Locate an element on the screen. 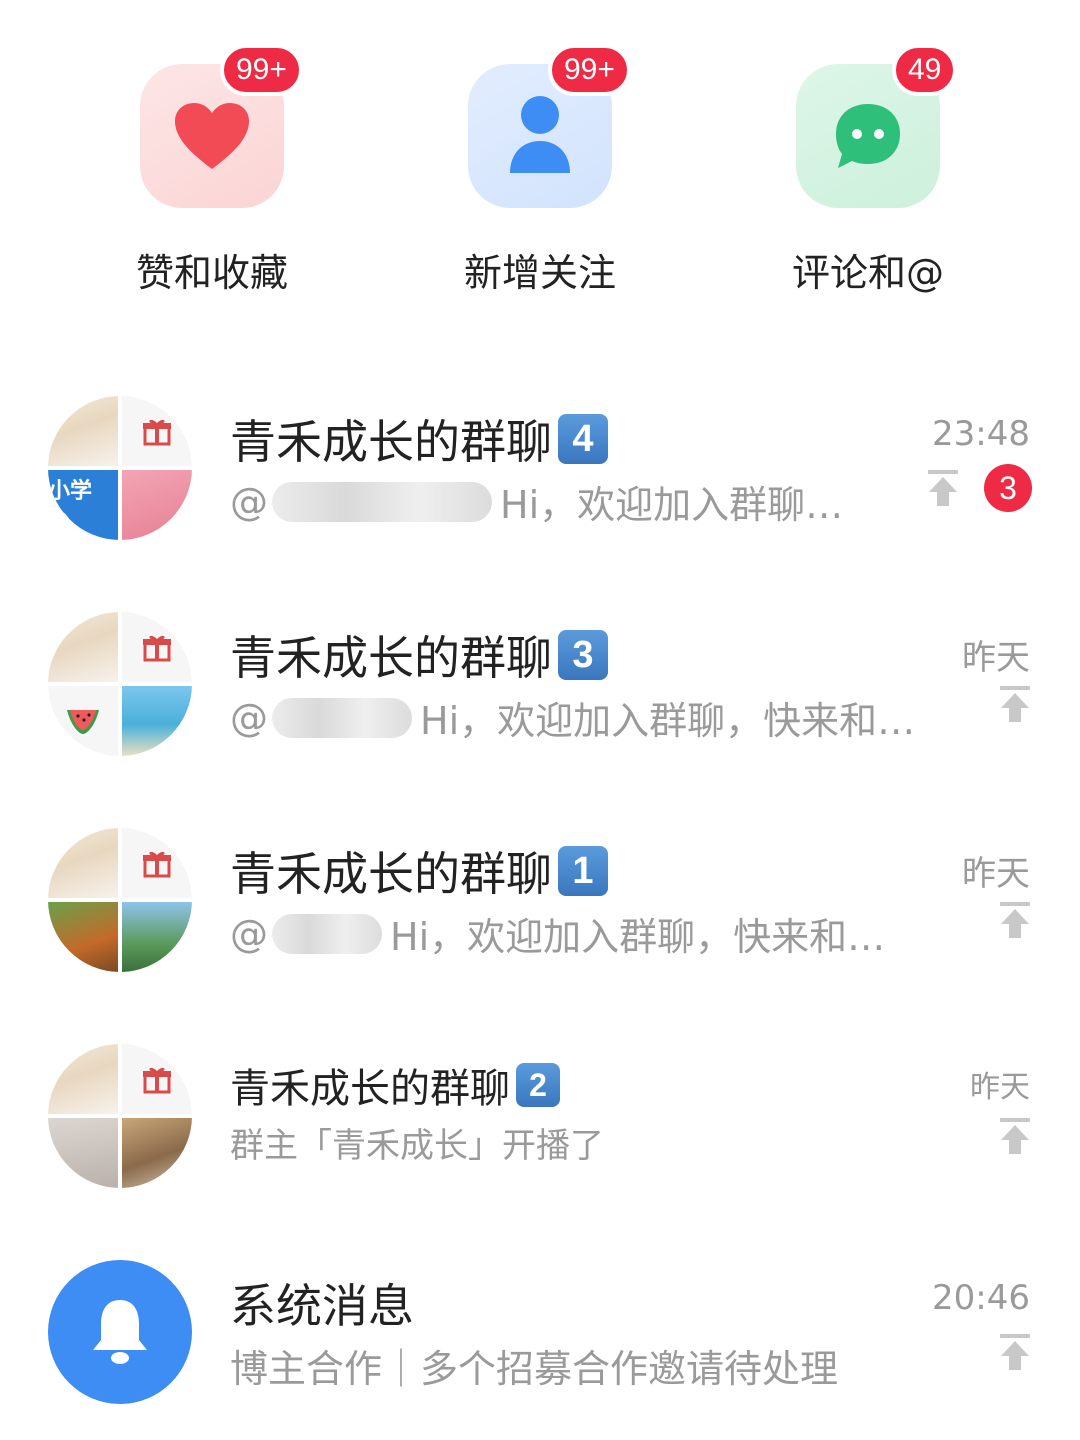  chat-title-line: 青禾成长的群聊 2 is located at coordinates (395, 1085).